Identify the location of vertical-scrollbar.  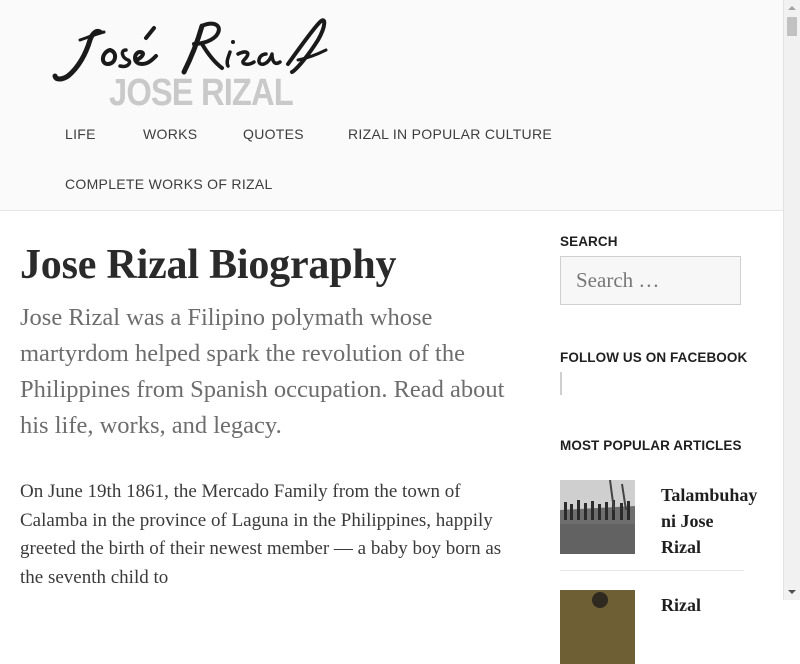
(791, 300).